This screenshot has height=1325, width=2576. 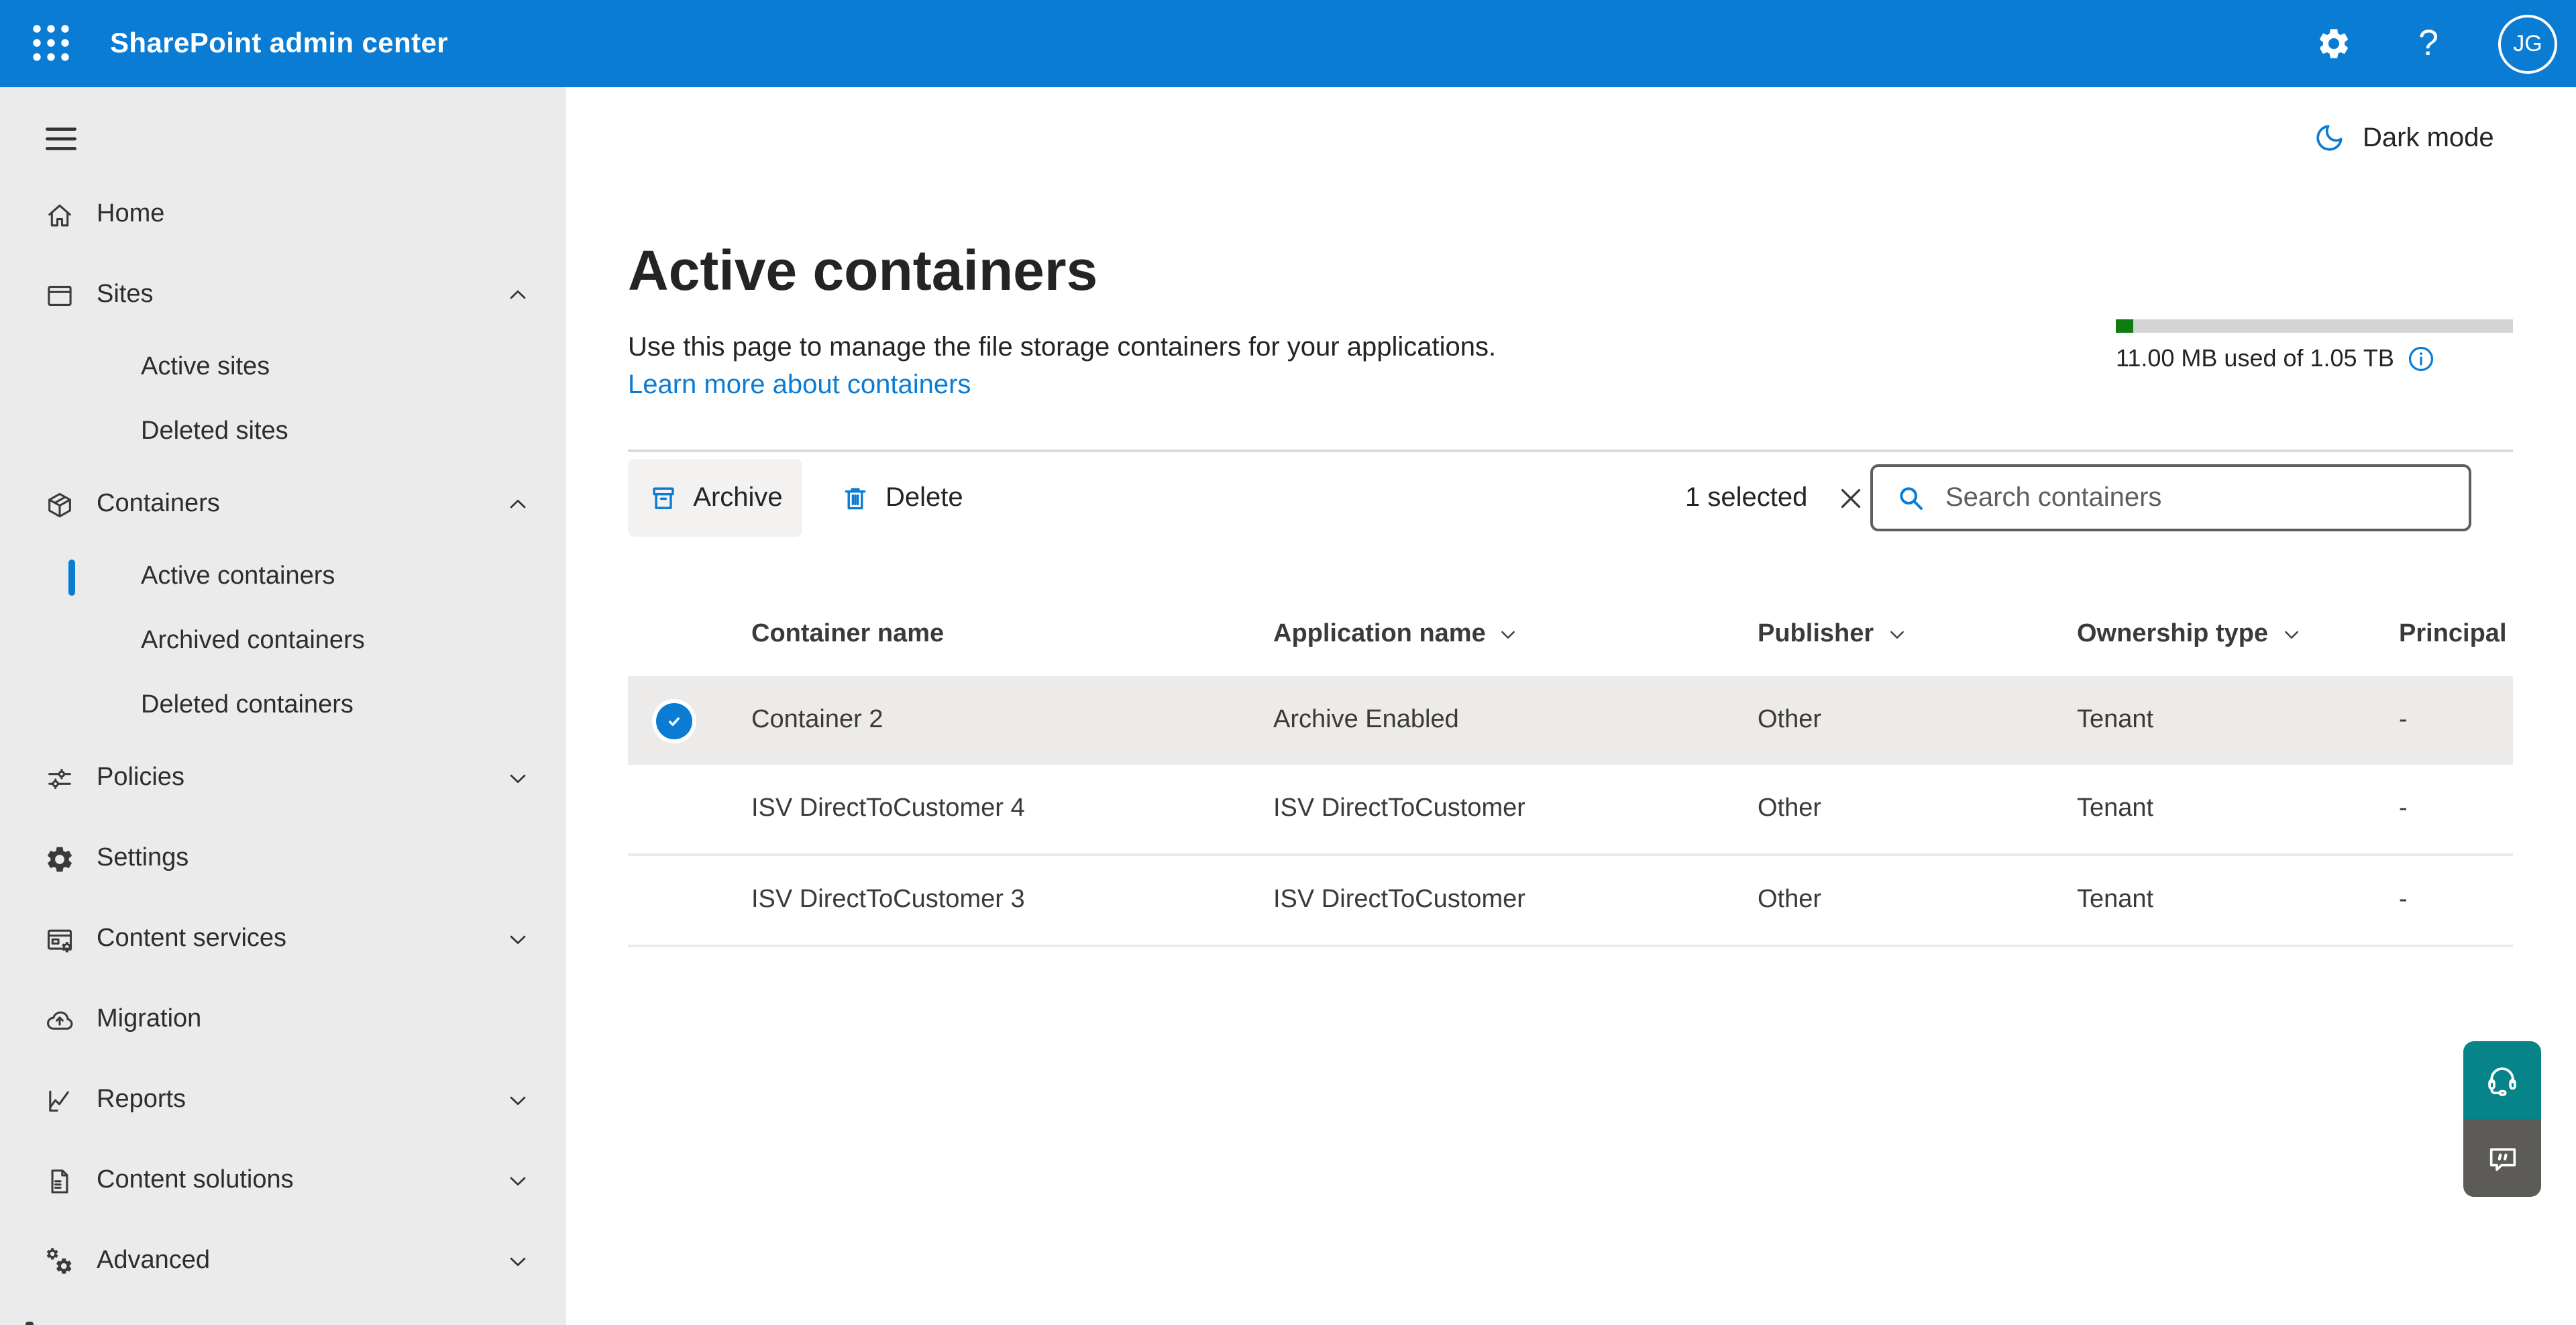 What do you see at coordinates (205, 367) in the screenshot?
I see `sidebar-item-label: Active sites` at bounding box center [205, 367].